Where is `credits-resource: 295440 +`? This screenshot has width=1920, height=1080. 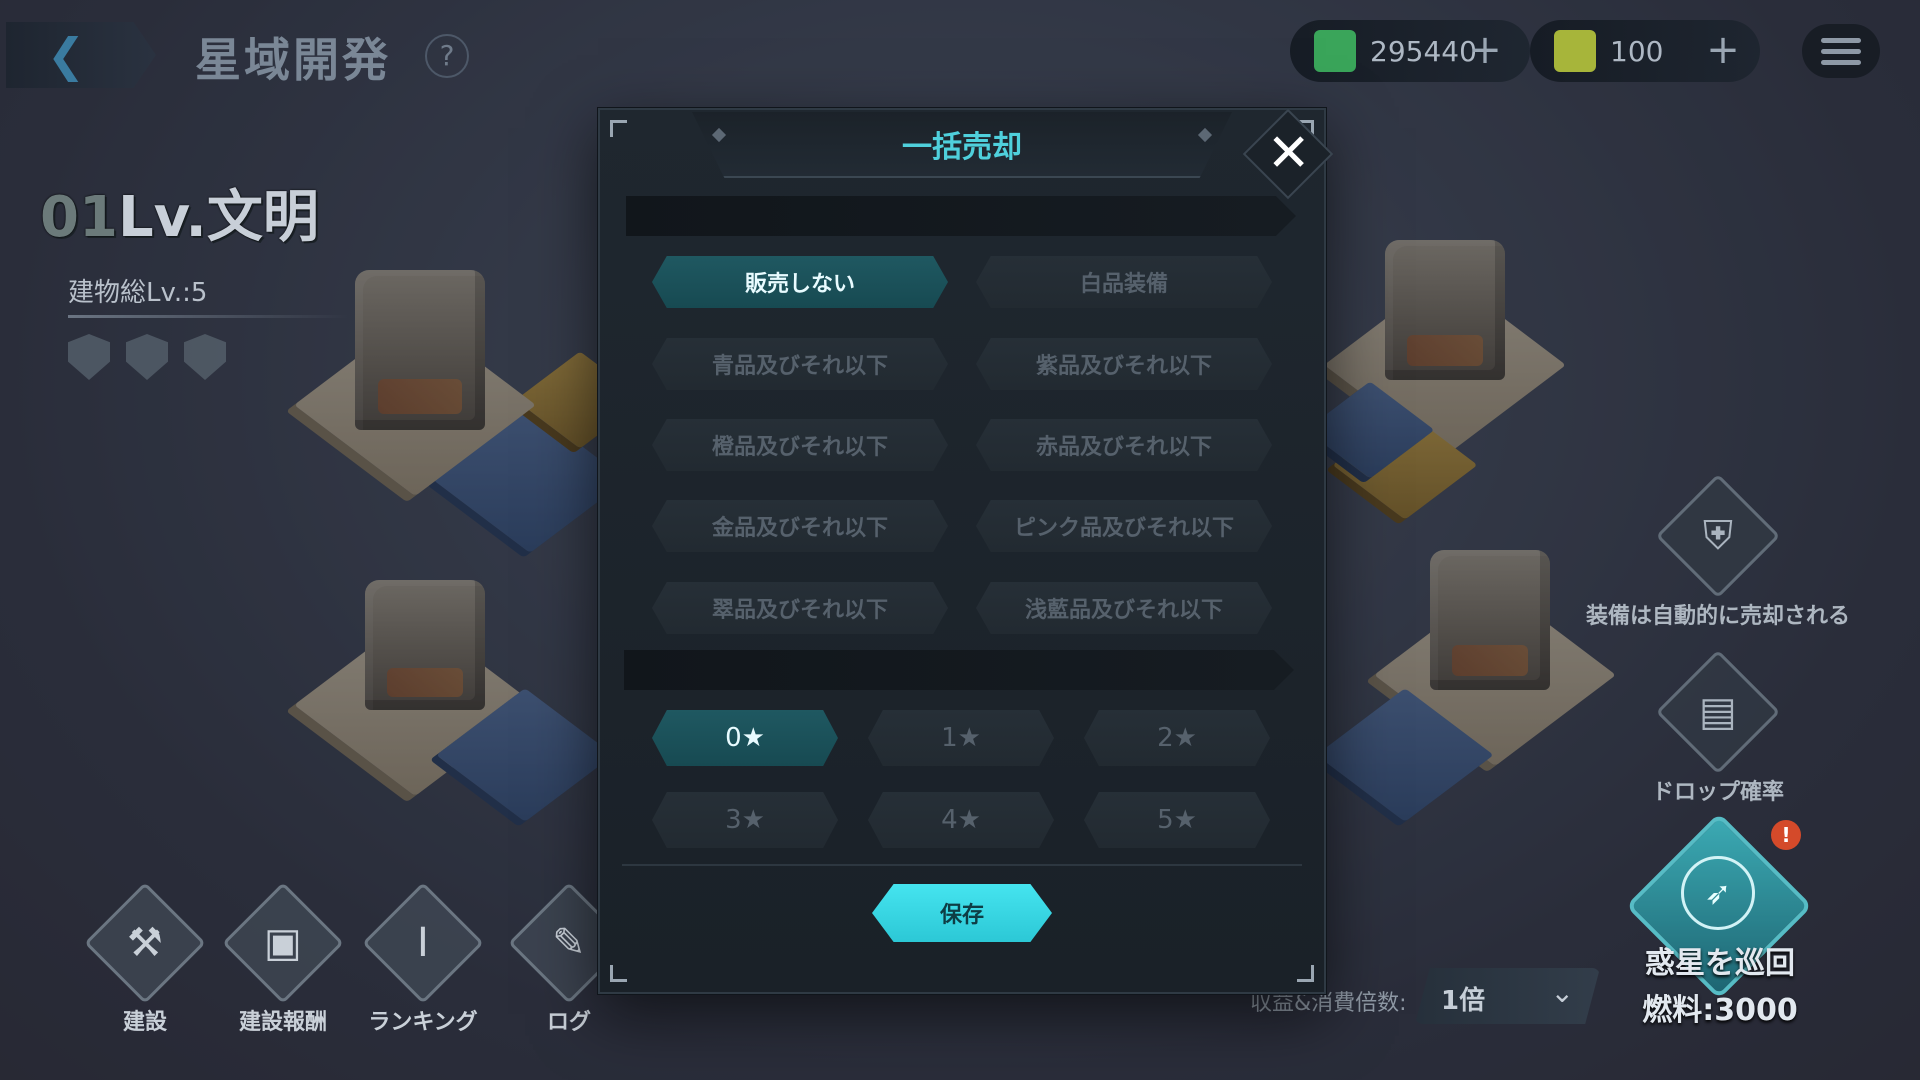
credits-resource: 295440 + is located at coordinates (1410, 51).